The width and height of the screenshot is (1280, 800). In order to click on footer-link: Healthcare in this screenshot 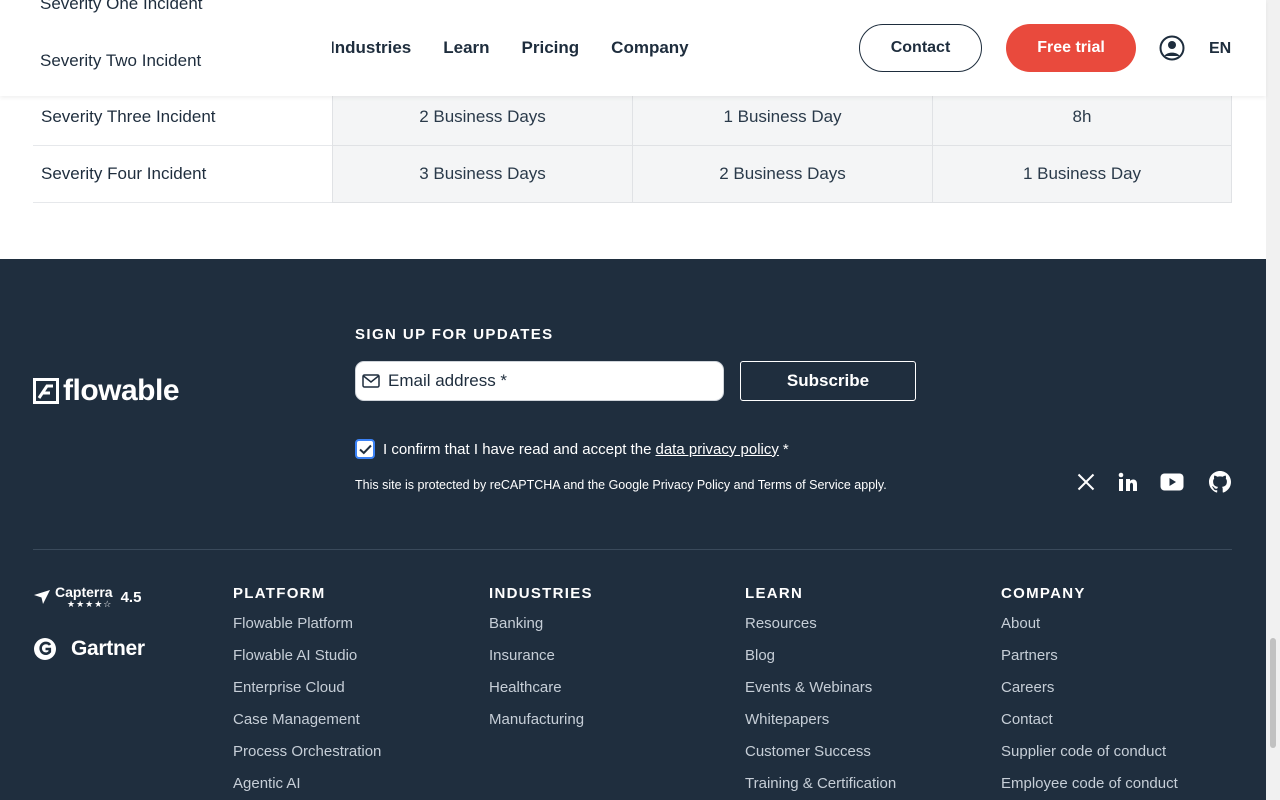, I will do `click(541, 695)`.